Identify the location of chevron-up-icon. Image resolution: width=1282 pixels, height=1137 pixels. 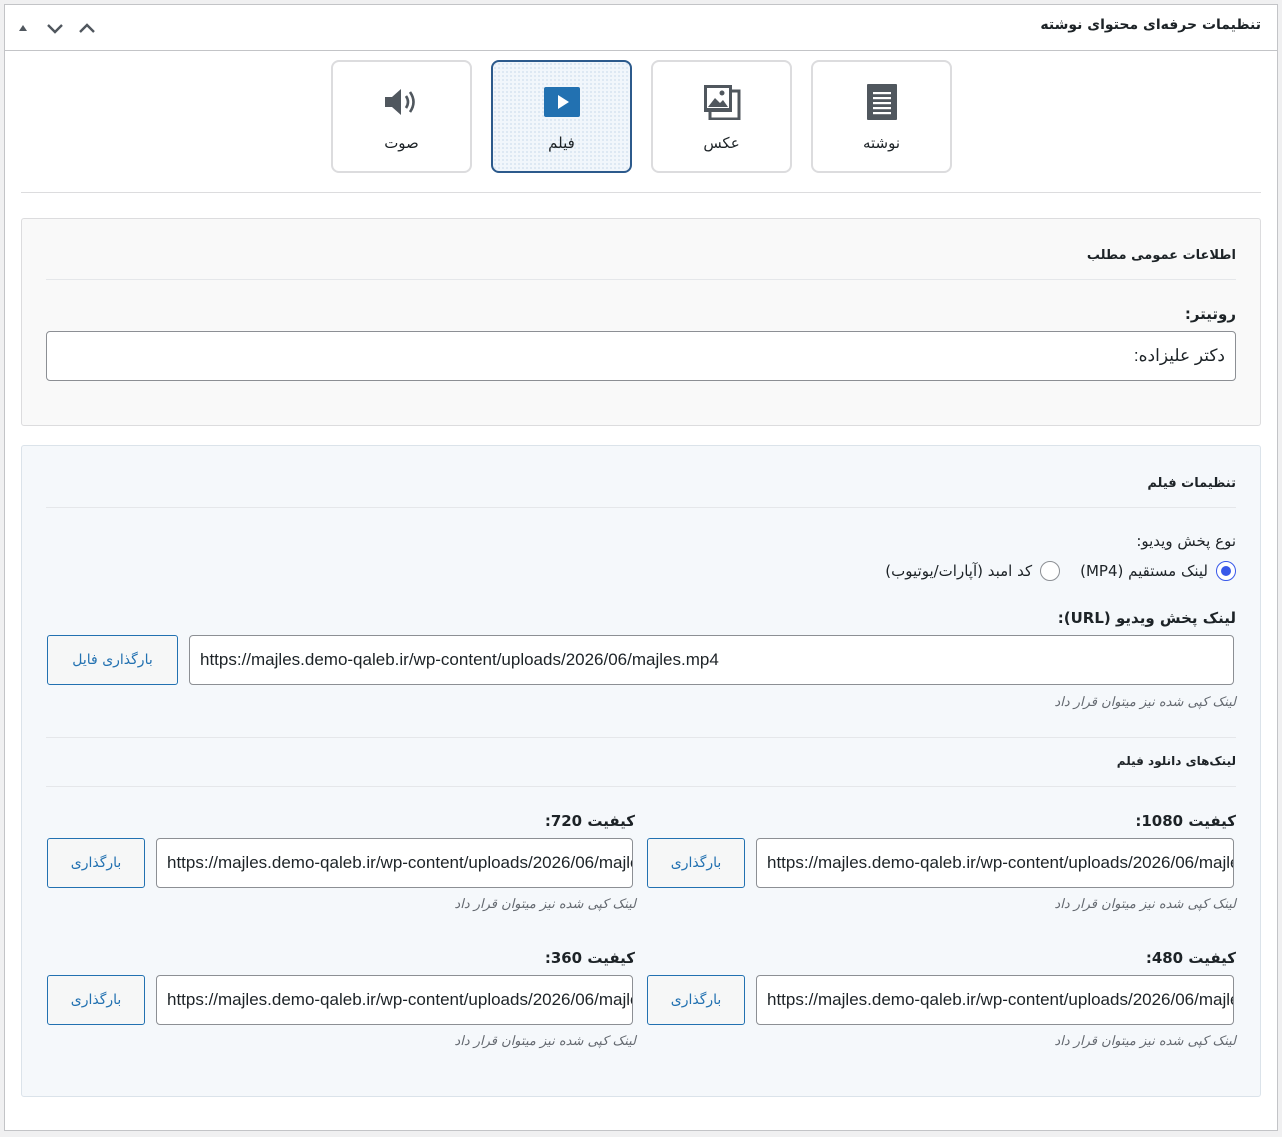
(87, 28).